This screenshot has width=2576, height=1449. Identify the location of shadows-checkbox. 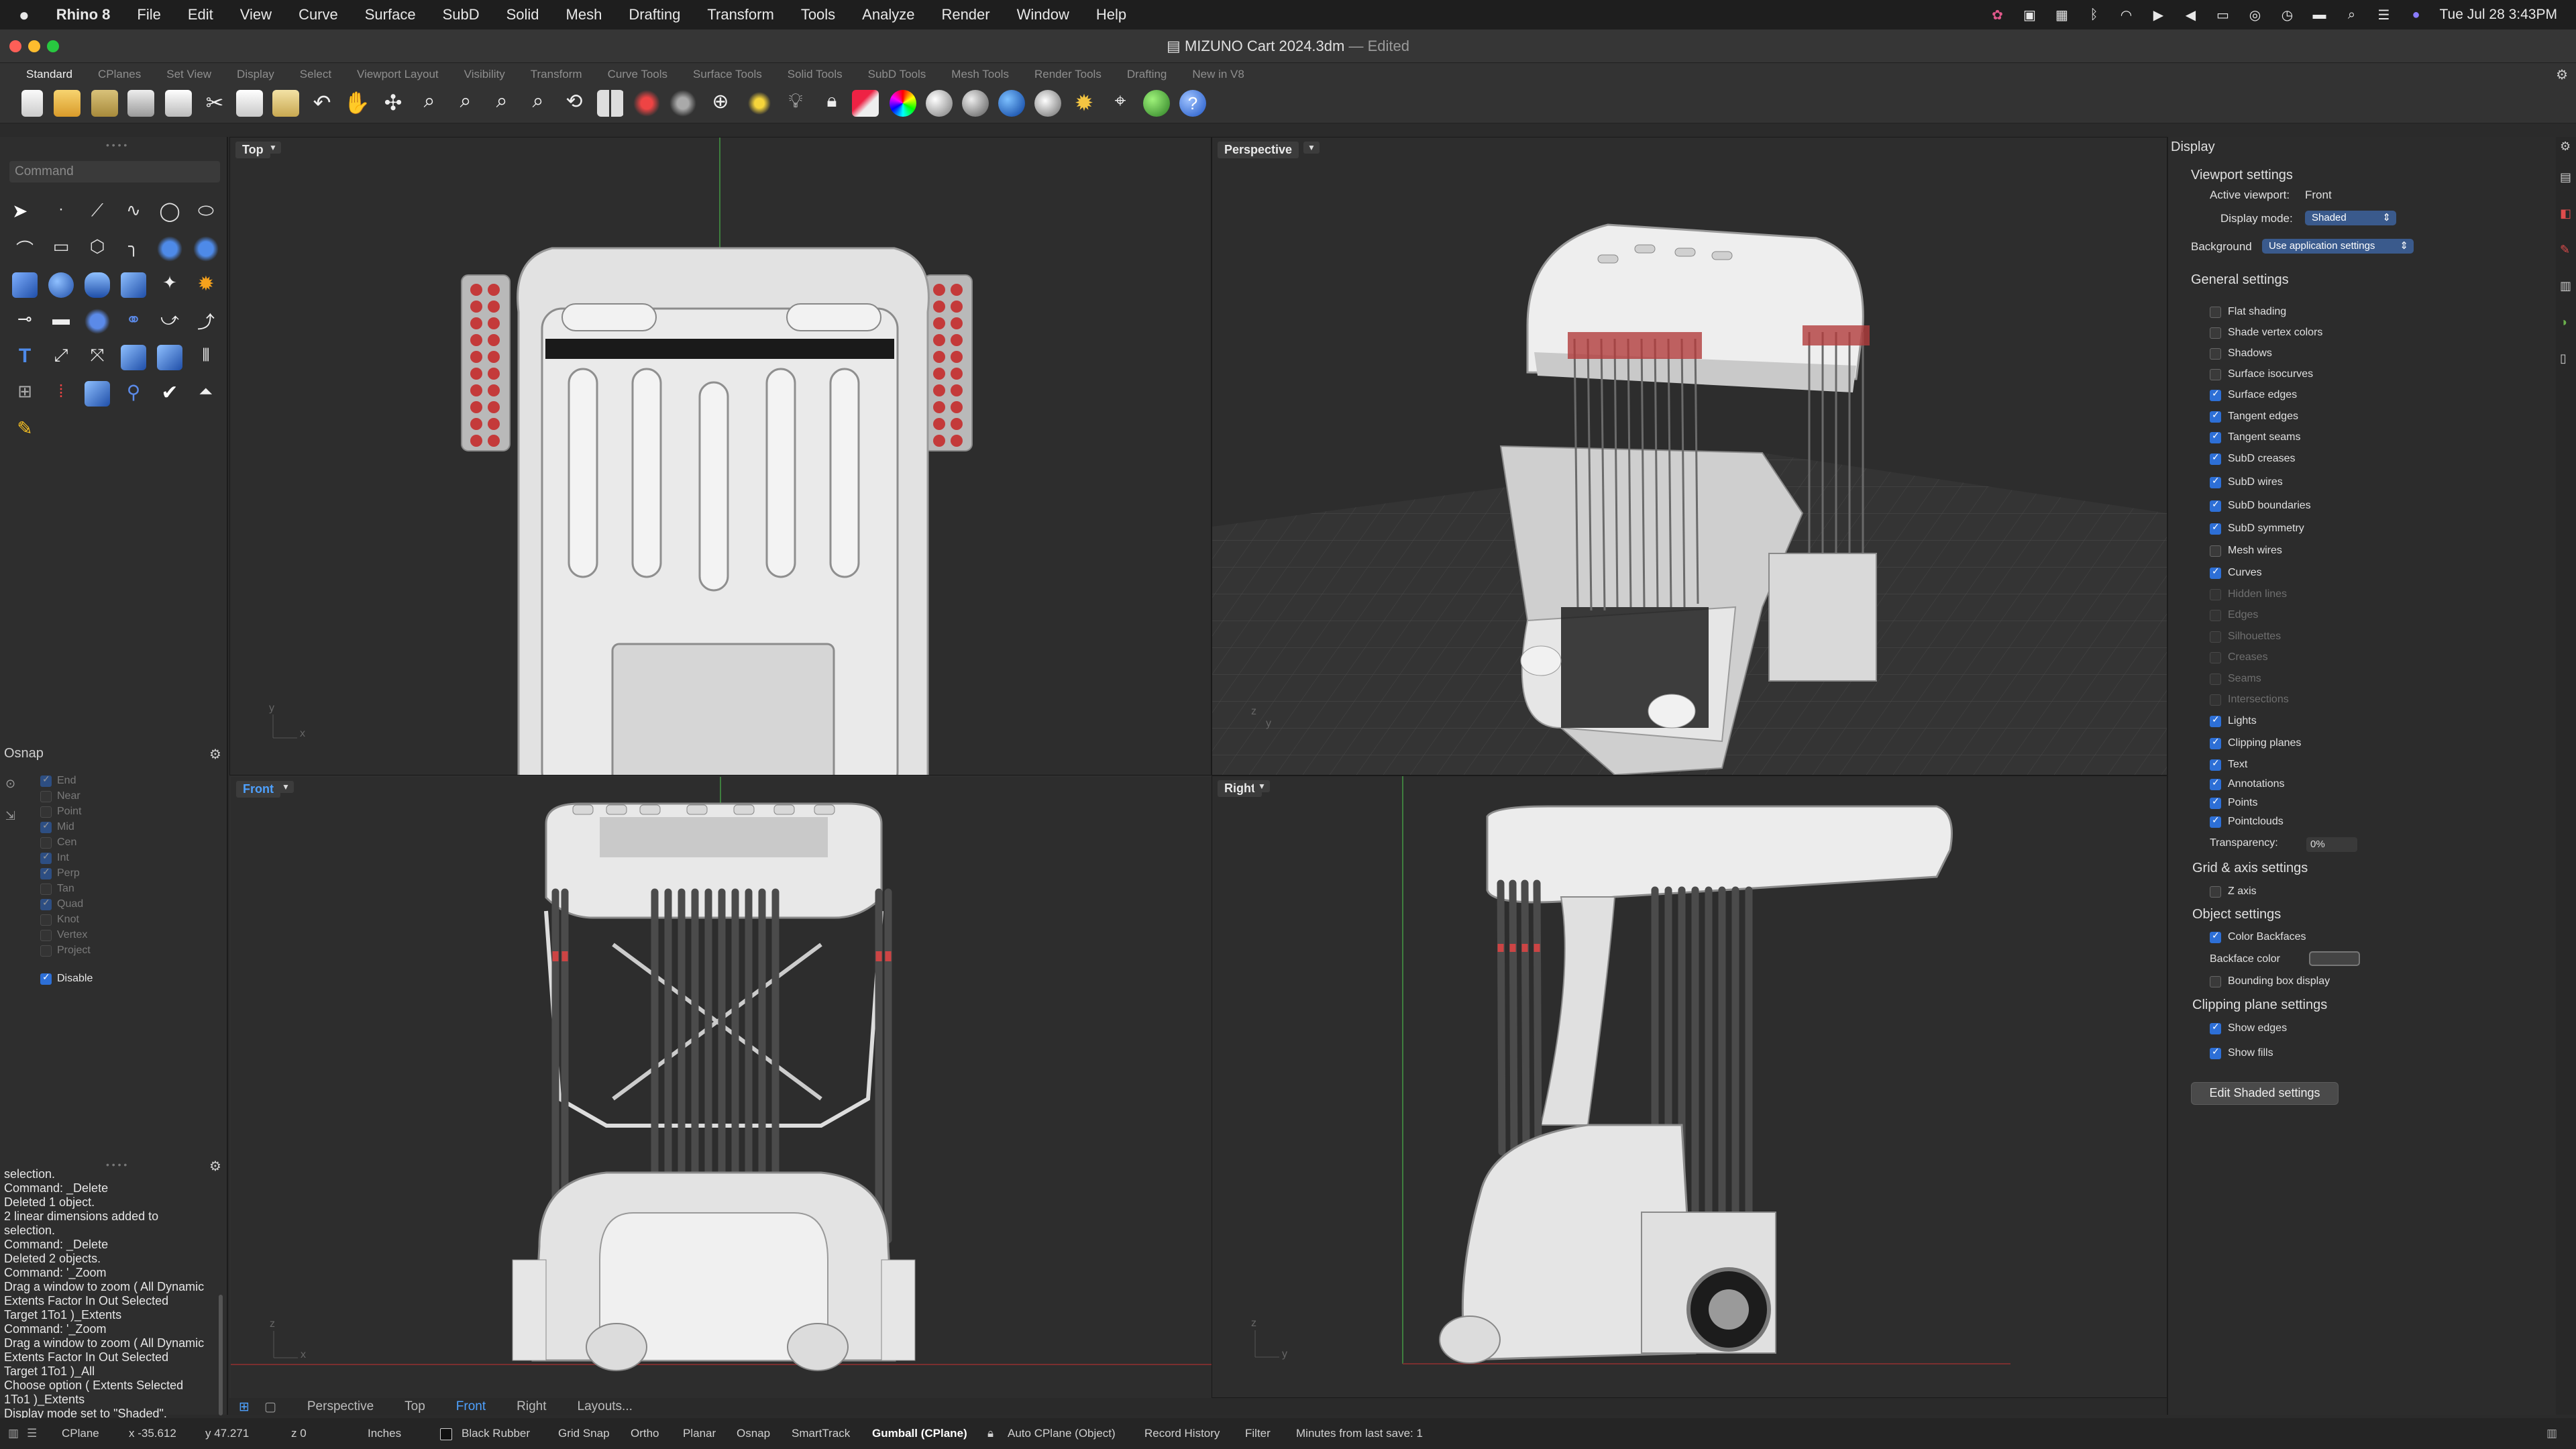
(2215, 353).